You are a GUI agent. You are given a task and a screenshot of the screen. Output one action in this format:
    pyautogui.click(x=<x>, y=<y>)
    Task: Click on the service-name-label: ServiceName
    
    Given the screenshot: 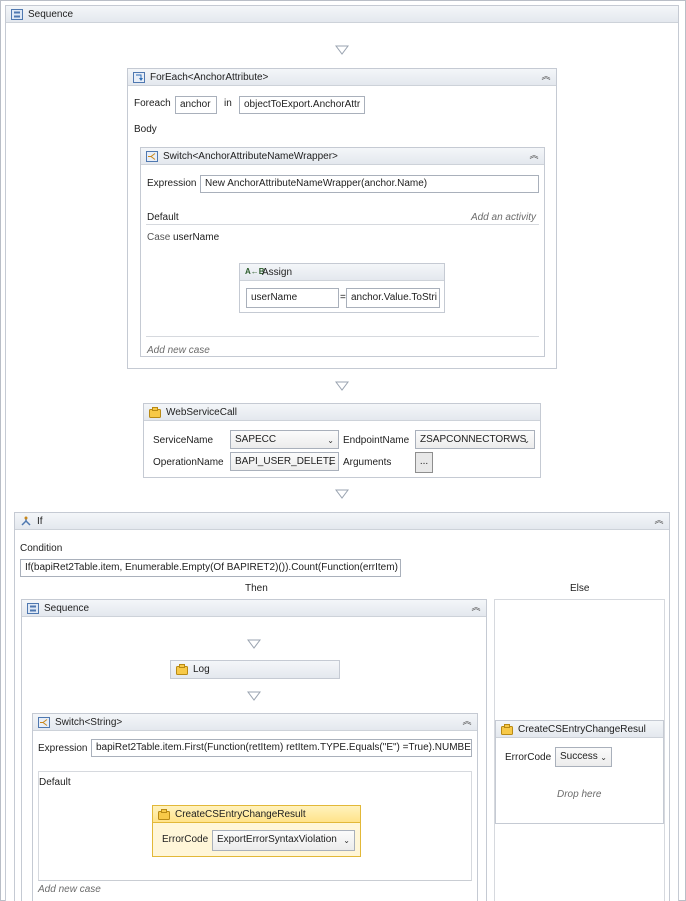 What is the action you would take?
    pyautogui.click(x=183, y=440)
    